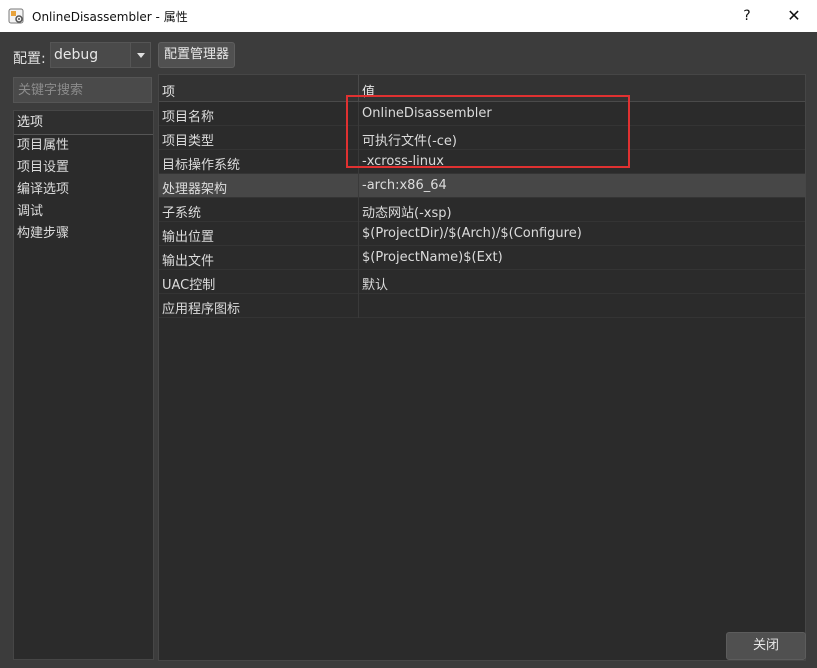 The height and width of the screenshot is (668, 817). Describe the element at coordinates (83, 234) in the screenshot. I see `nav-item-build-steps: 构建步骤` at that location.